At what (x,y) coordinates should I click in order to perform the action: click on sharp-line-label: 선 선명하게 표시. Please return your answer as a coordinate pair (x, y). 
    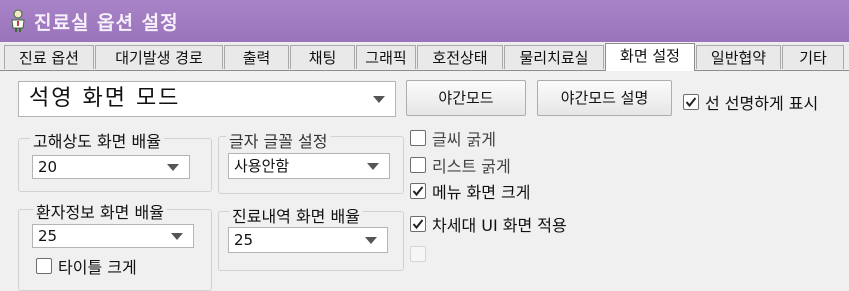
    Looking at the image, I should click on (762, 103).